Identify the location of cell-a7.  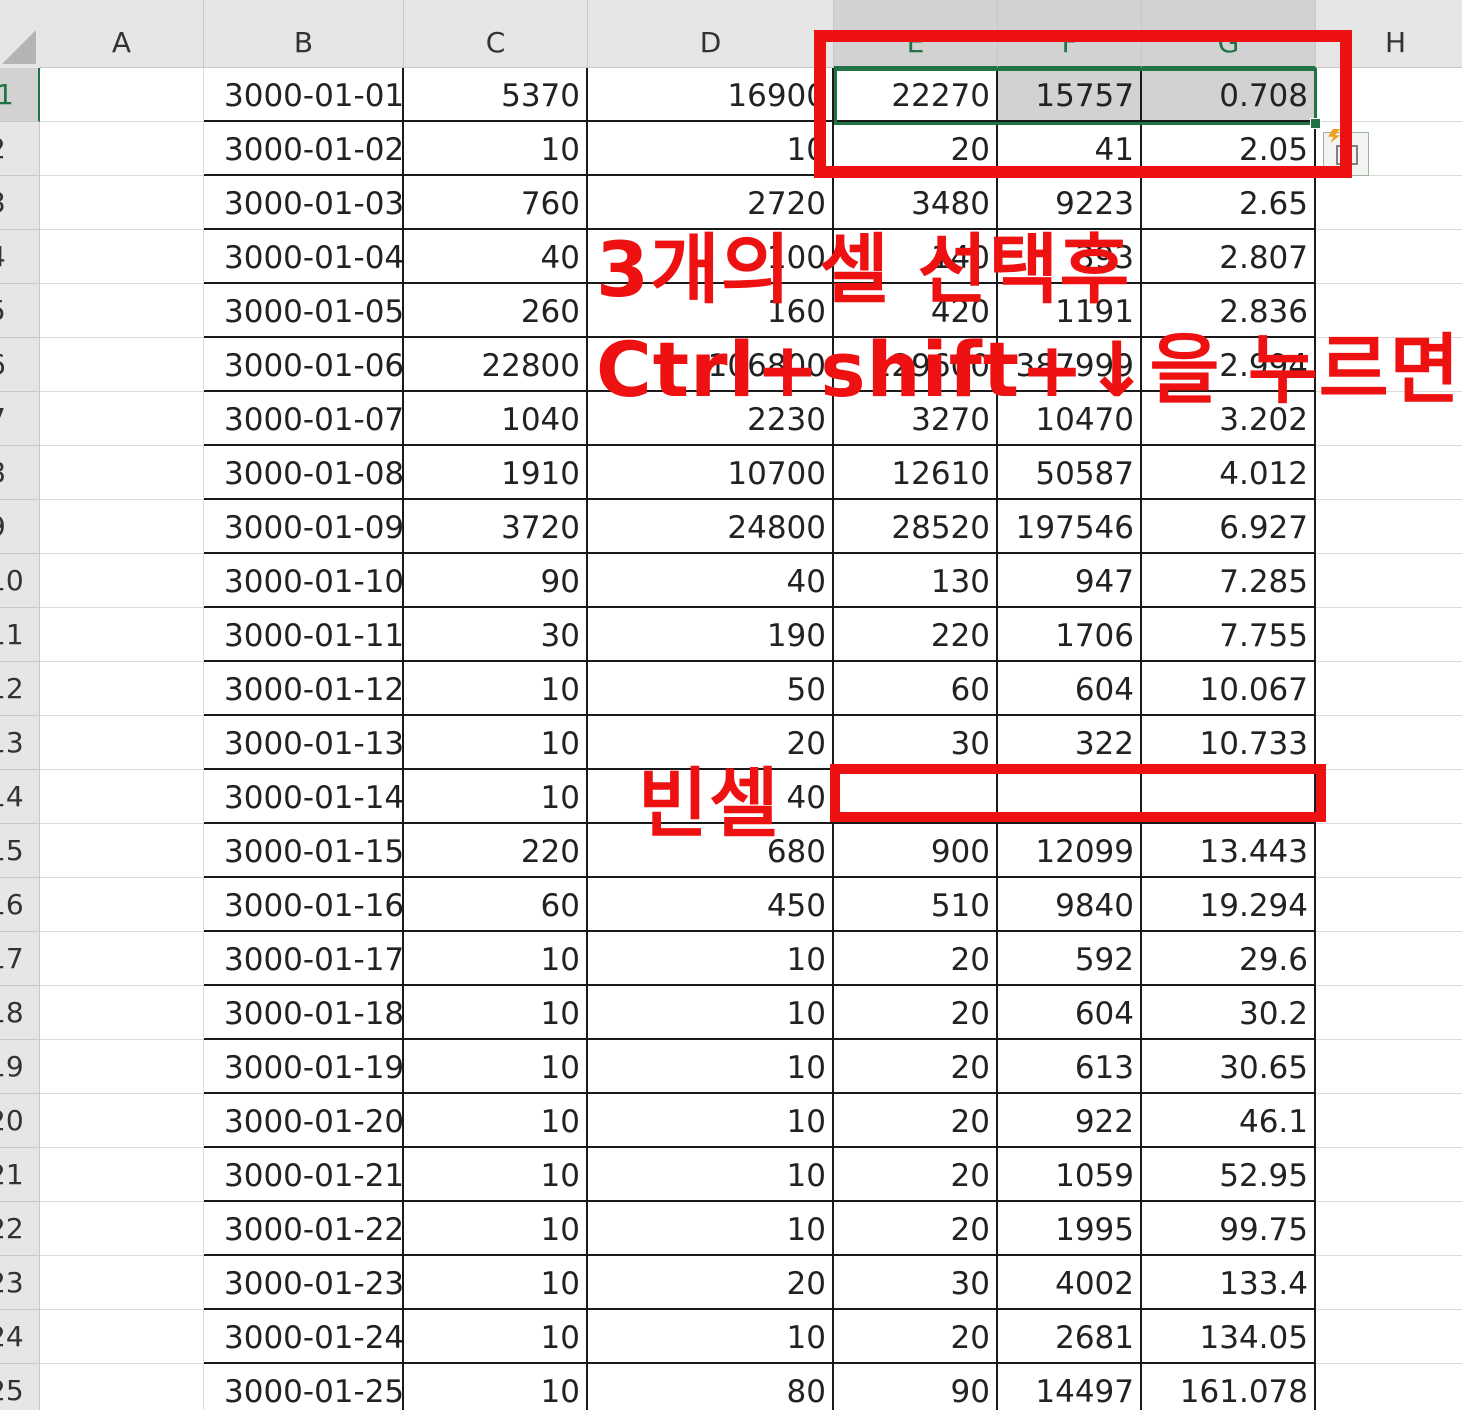
(122, 419).